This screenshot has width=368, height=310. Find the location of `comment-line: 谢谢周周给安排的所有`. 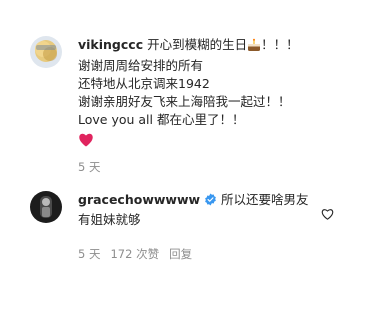

comment-line: 谢谢周周给安排的所有 is located at coordinates (141, 65).